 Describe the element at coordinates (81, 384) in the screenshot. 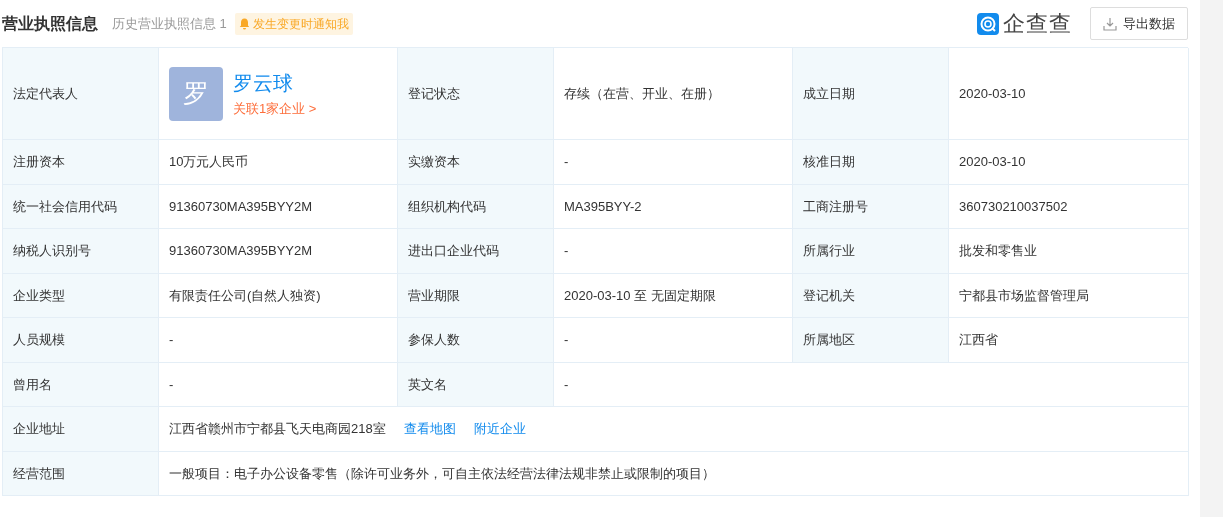

I see `label-cell: 曾用名` at that location.